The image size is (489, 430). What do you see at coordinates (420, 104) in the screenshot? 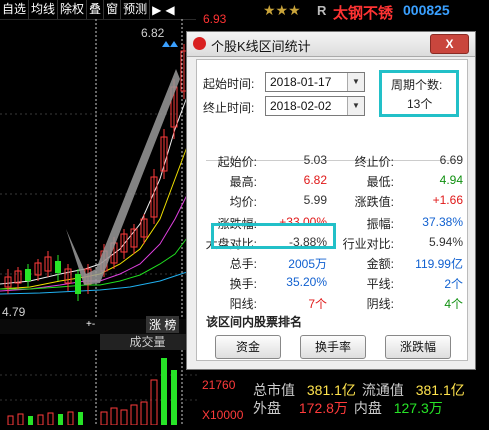
I see `period-count-value: 13个` at bounding box center [420, 104].